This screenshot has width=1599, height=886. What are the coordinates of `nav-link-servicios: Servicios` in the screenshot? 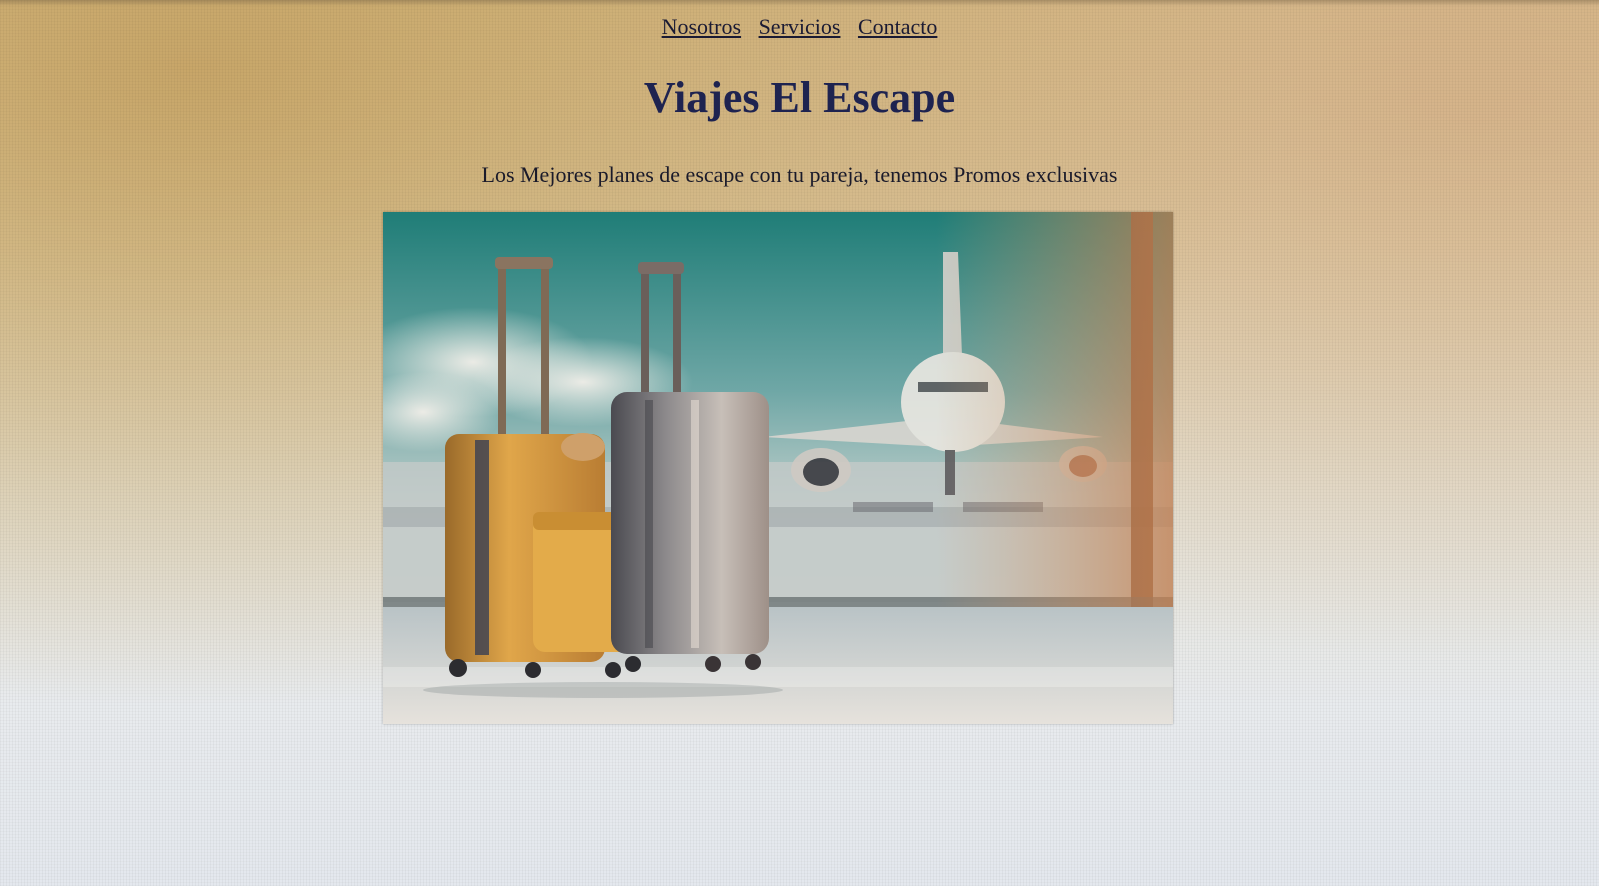 It's located at (800, 26).